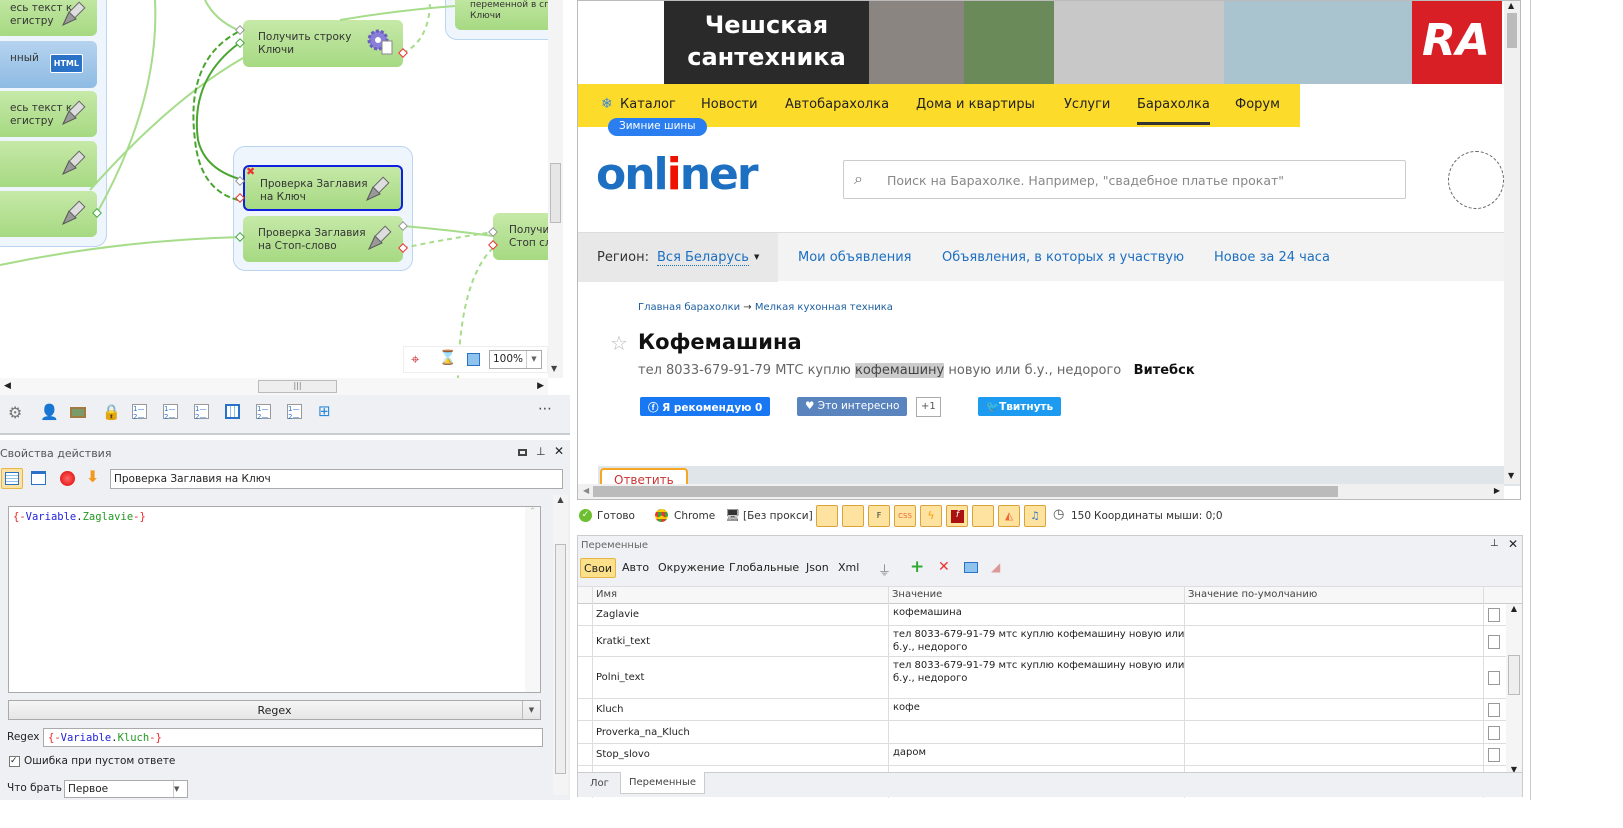 This screenshot has height=828, width=1623. I want to click on column-header-name: Имя, so click(606, 594).